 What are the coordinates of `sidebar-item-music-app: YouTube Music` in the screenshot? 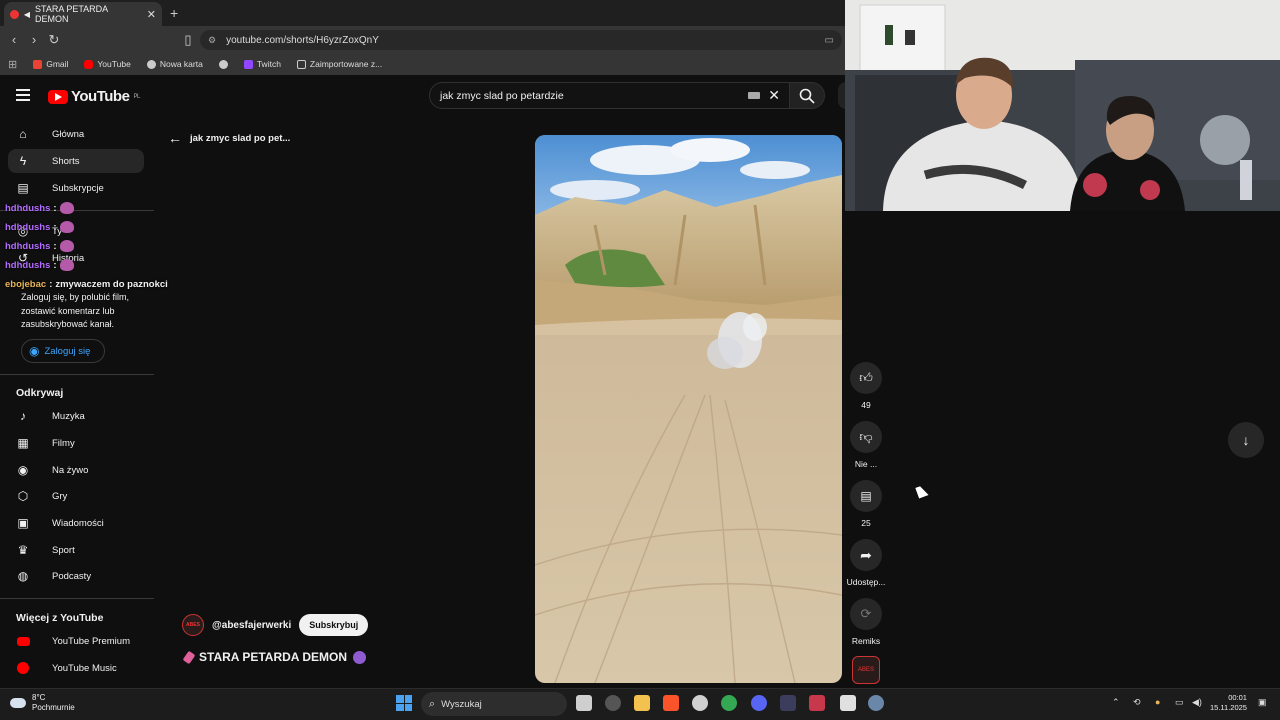 It's located at (76, 668).